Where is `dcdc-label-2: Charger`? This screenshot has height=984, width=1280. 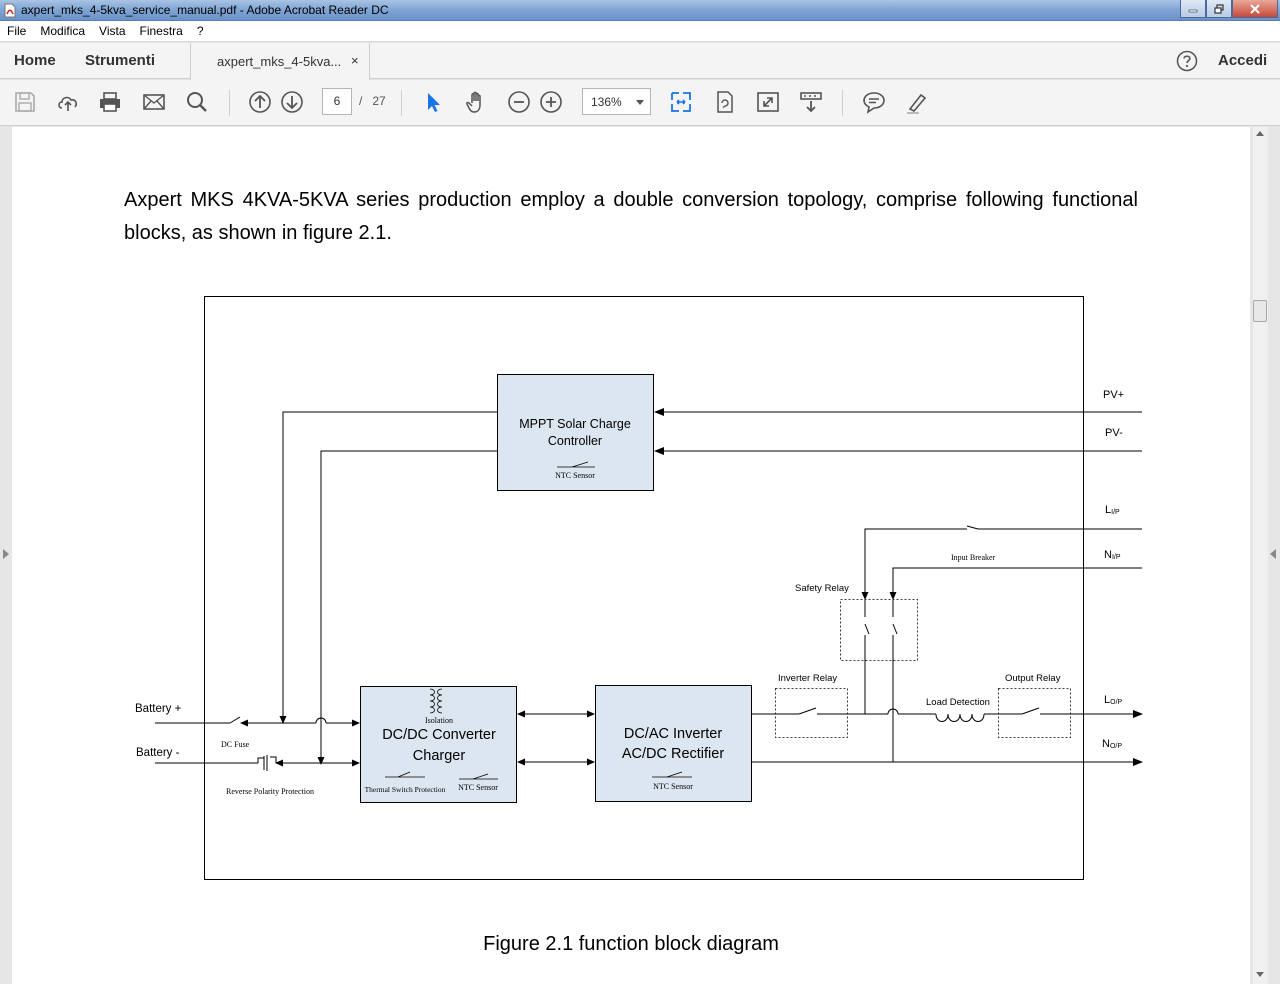
dcdc-label-2: Charger is located at coordinates (439, 756).